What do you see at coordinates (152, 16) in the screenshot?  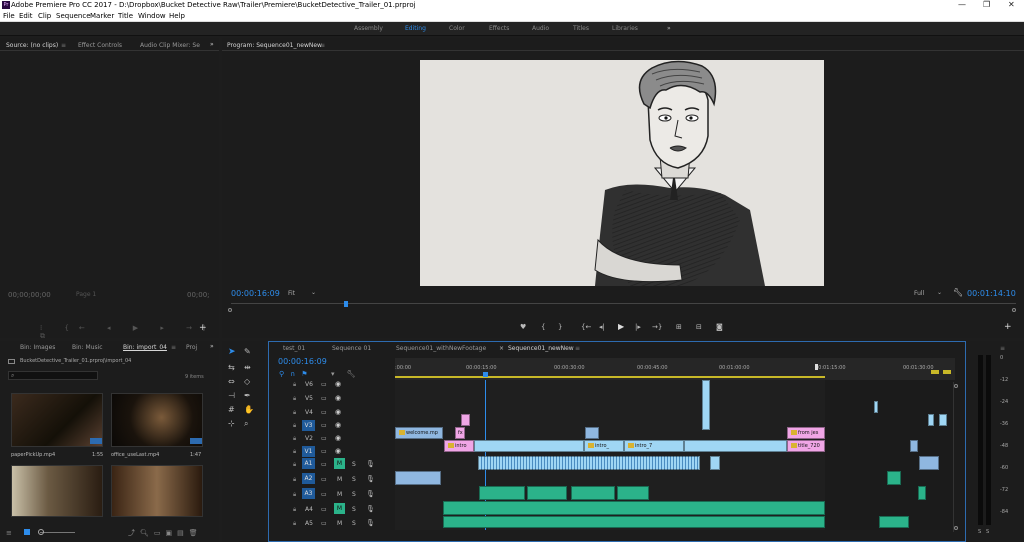 I see `menu-window: Window` at bounding box center [152, 16].